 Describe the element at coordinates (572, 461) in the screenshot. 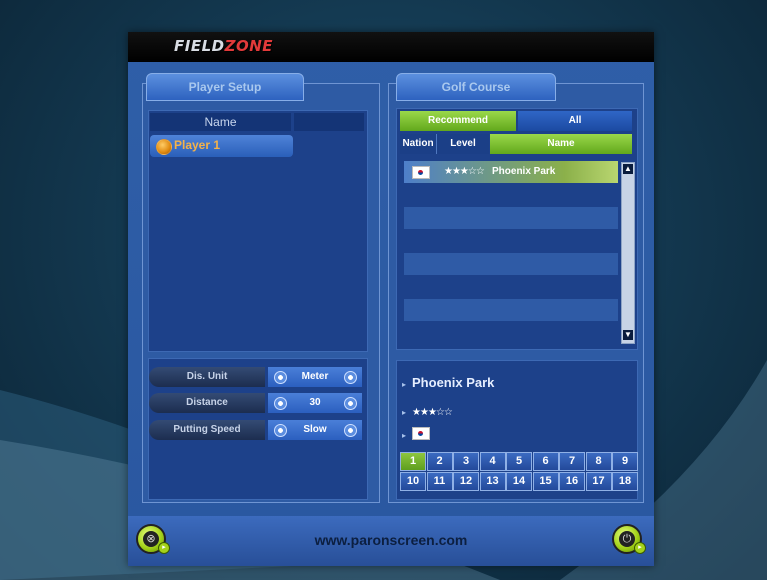

I see `hole-button-7: 7` at that location.